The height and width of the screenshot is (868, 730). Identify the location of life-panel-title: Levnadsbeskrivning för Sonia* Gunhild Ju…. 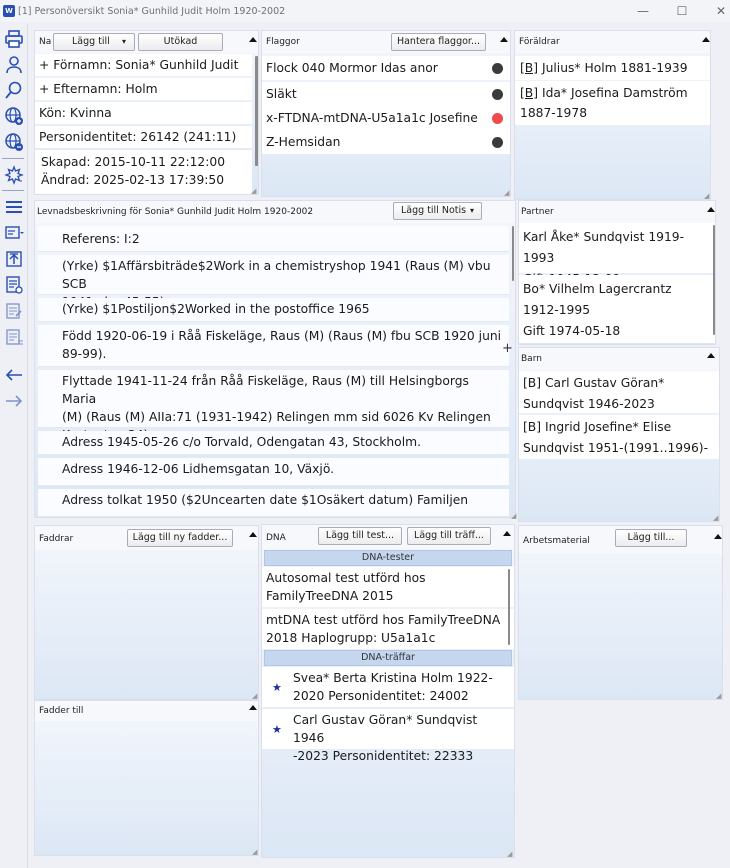
(175, 212).